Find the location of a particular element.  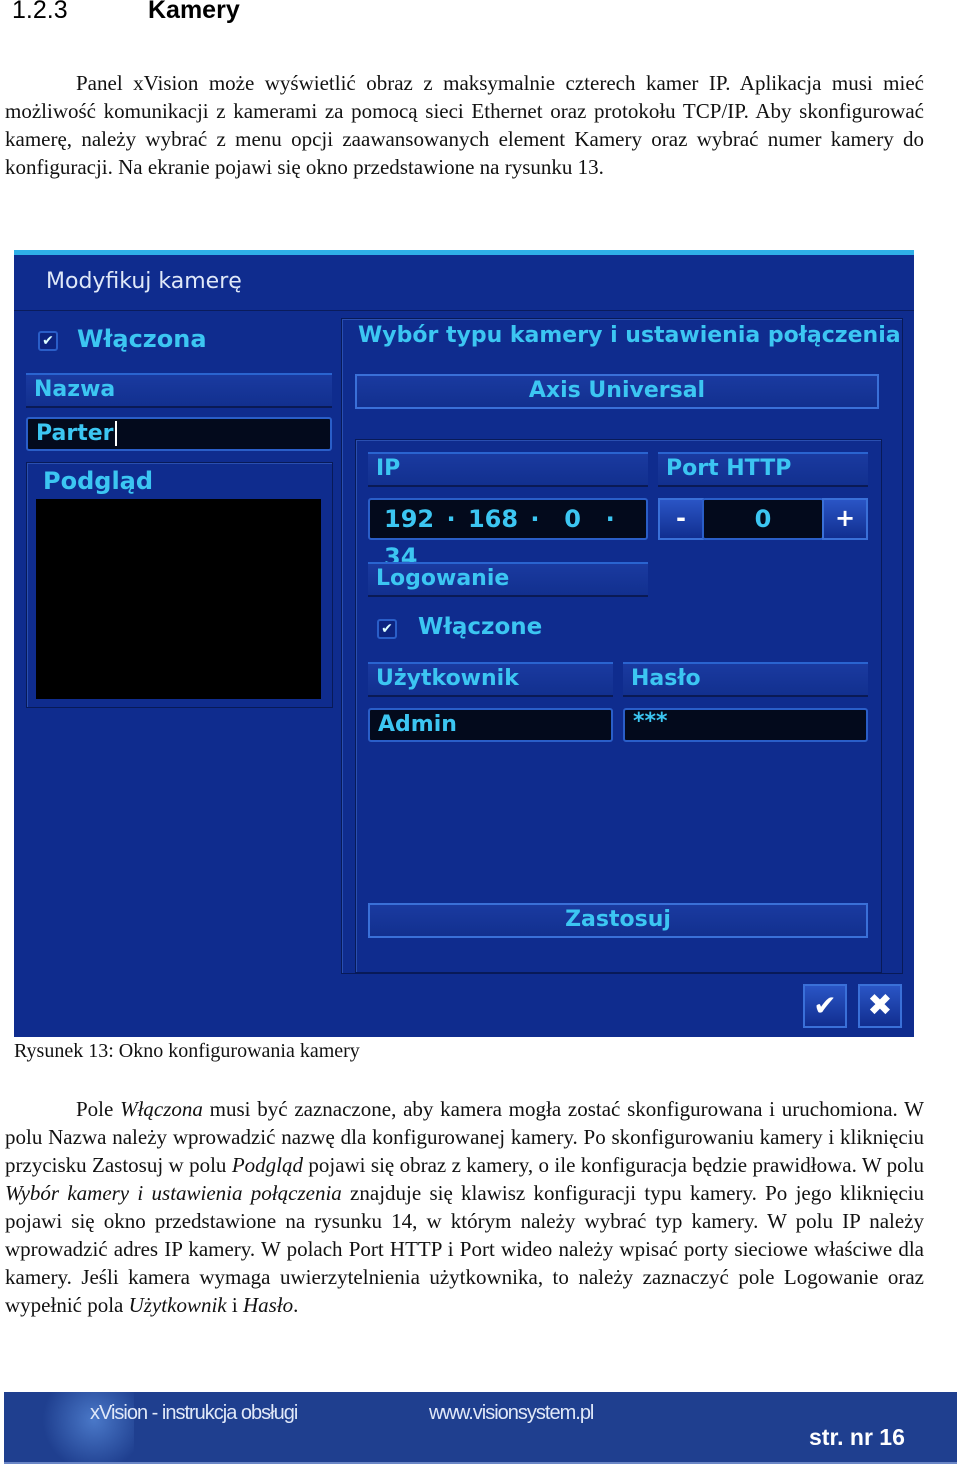

name-value: Parter is located at coordinates (75, 433).